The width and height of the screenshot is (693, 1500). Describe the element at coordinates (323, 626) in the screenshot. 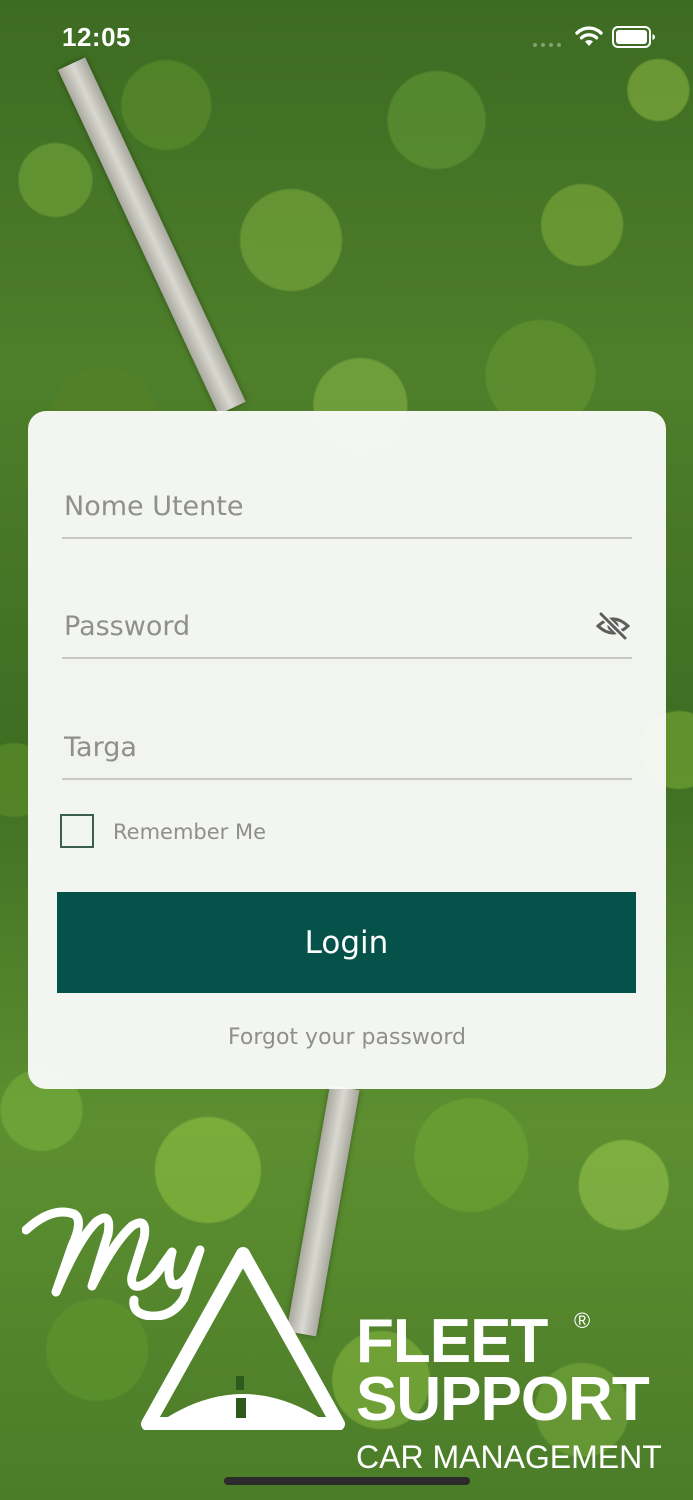

I see `password-input` at that location.